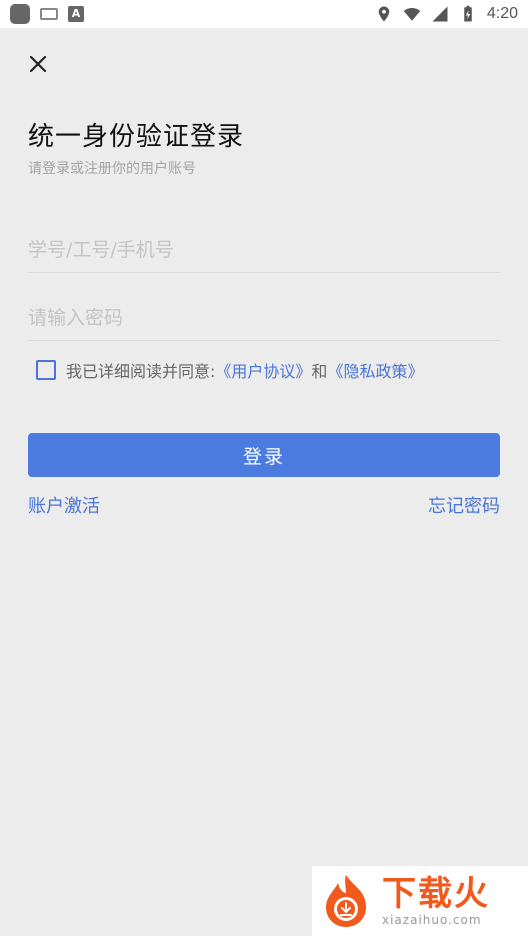 This screenshot has width=528, height=936. Describe the element at coordinates (440, 14) in the screenshot. I see `signal-icon` at that location.